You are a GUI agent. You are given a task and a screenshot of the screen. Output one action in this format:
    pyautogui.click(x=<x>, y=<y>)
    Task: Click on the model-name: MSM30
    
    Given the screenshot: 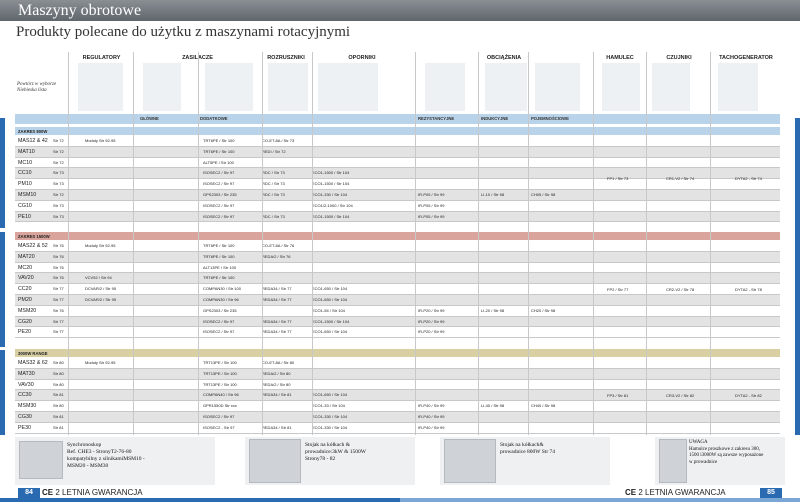 What is the action you would take?
    pyautogui.click(x=27, y=406)
    